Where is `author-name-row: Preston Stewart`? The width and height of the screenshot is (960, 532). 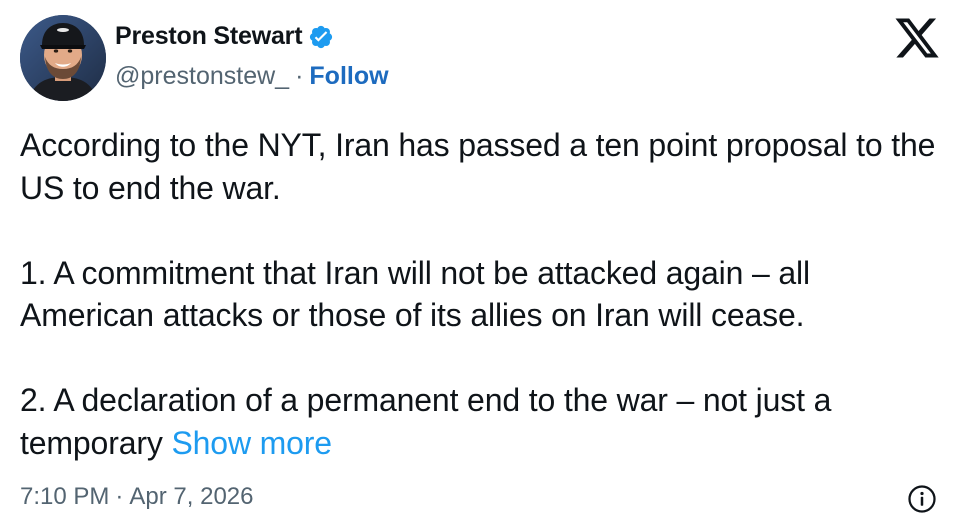 author-name-row: Preston Stewart is located at coordinates (224, 36).